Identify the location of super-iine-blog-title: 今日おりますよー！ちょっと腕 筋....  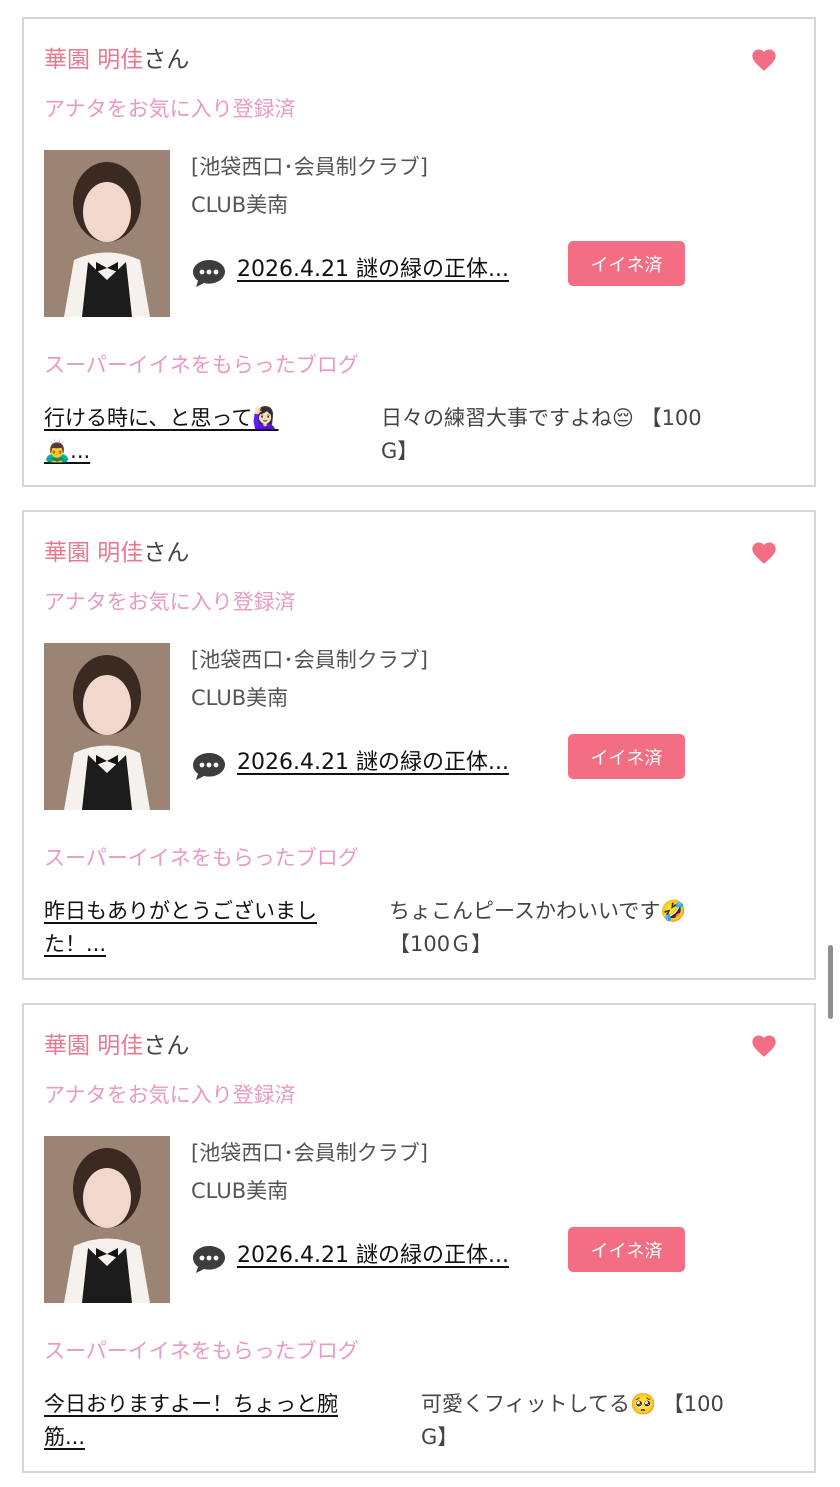
(191, 1421).